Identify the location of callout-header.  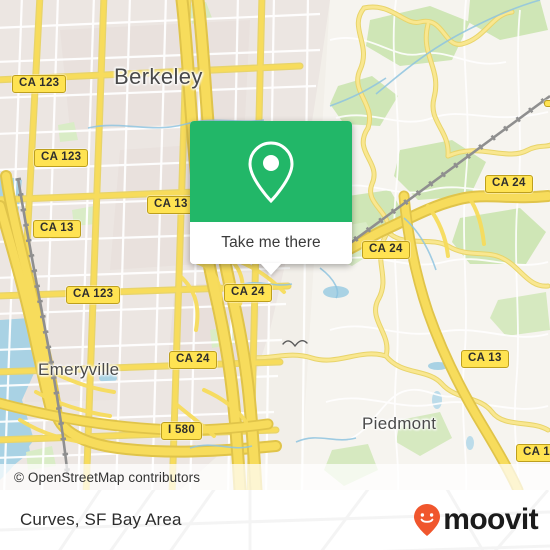
(271, 171).